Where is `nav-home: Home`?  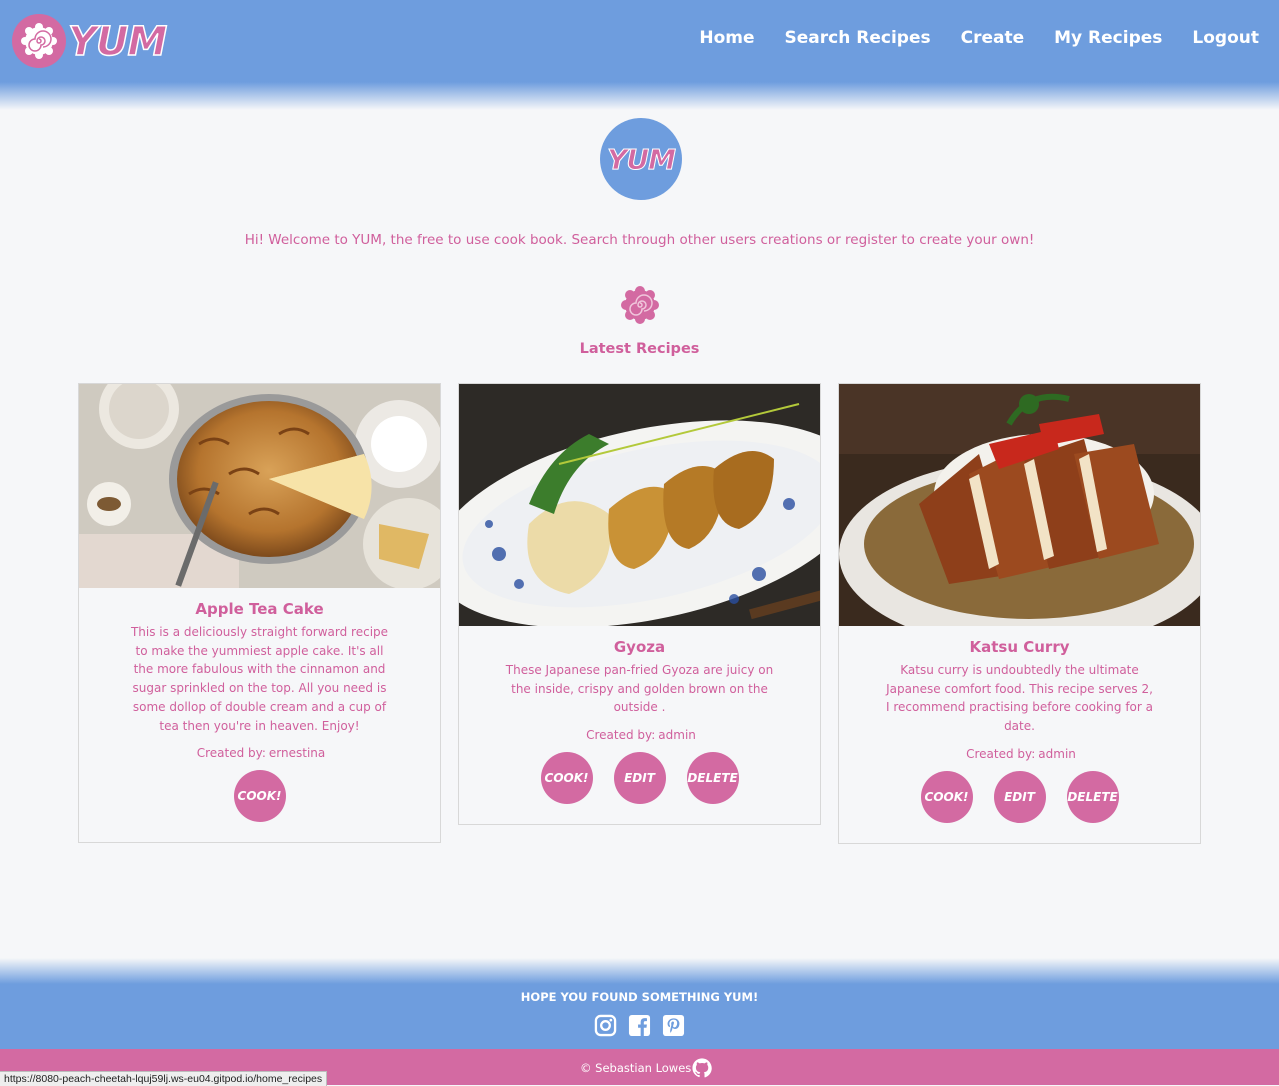
nav-home: Home is located at coordinates (726, 38).